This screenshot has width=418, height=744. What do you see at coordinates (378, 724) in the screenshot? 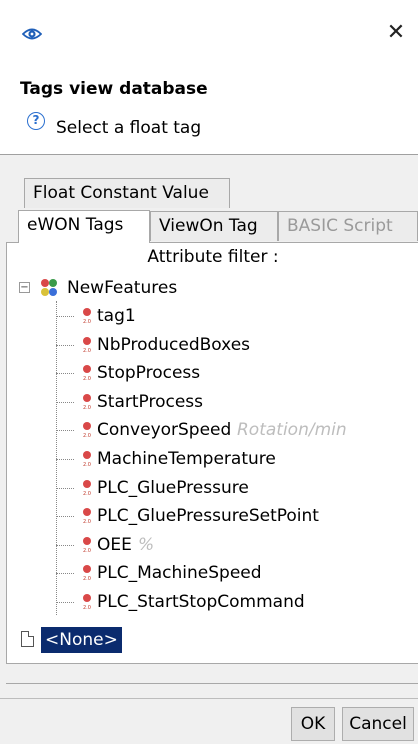
I see `cancel-button: Cancel` at bounding box center [378, 724].